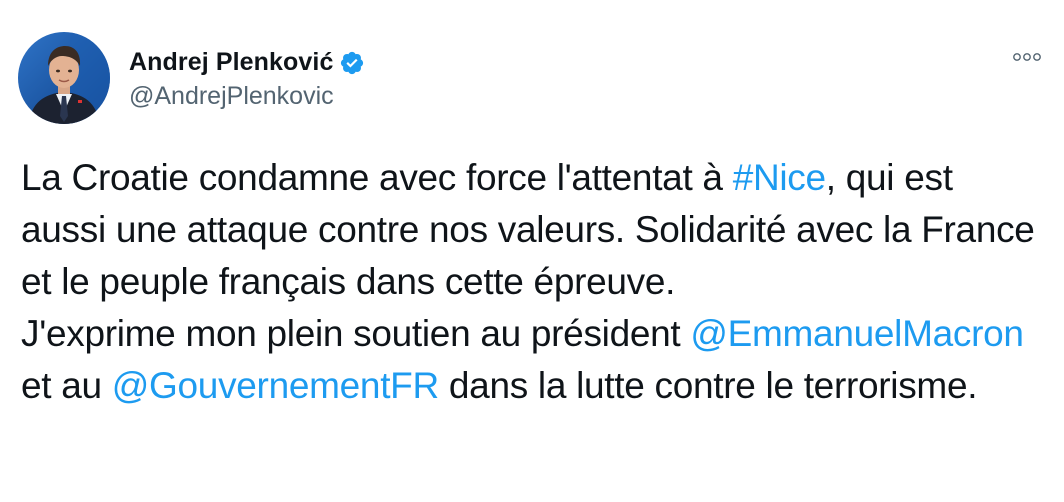 The height and width of the screenshot is (502, 1064). What do you see at coordinates (66, 385) in the screenshot?
I see `tweet-text-segment: et au` at bounding box center [66, 385].